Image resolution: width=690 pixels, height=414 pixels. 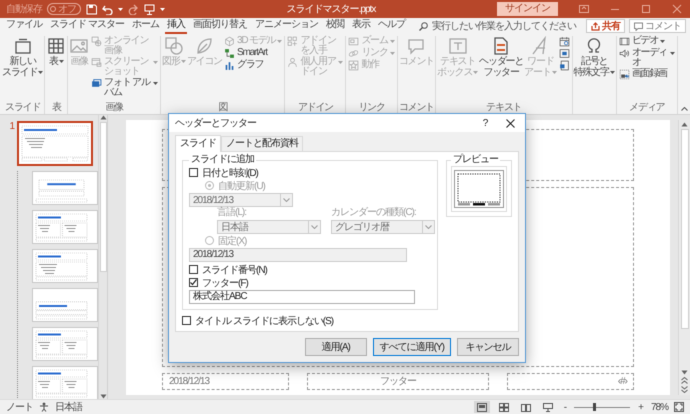 What do you see at coordinates (87, 26) in the screenshot?
I see `menu-tab: スライド マスター` at bounding box center [87, 26].